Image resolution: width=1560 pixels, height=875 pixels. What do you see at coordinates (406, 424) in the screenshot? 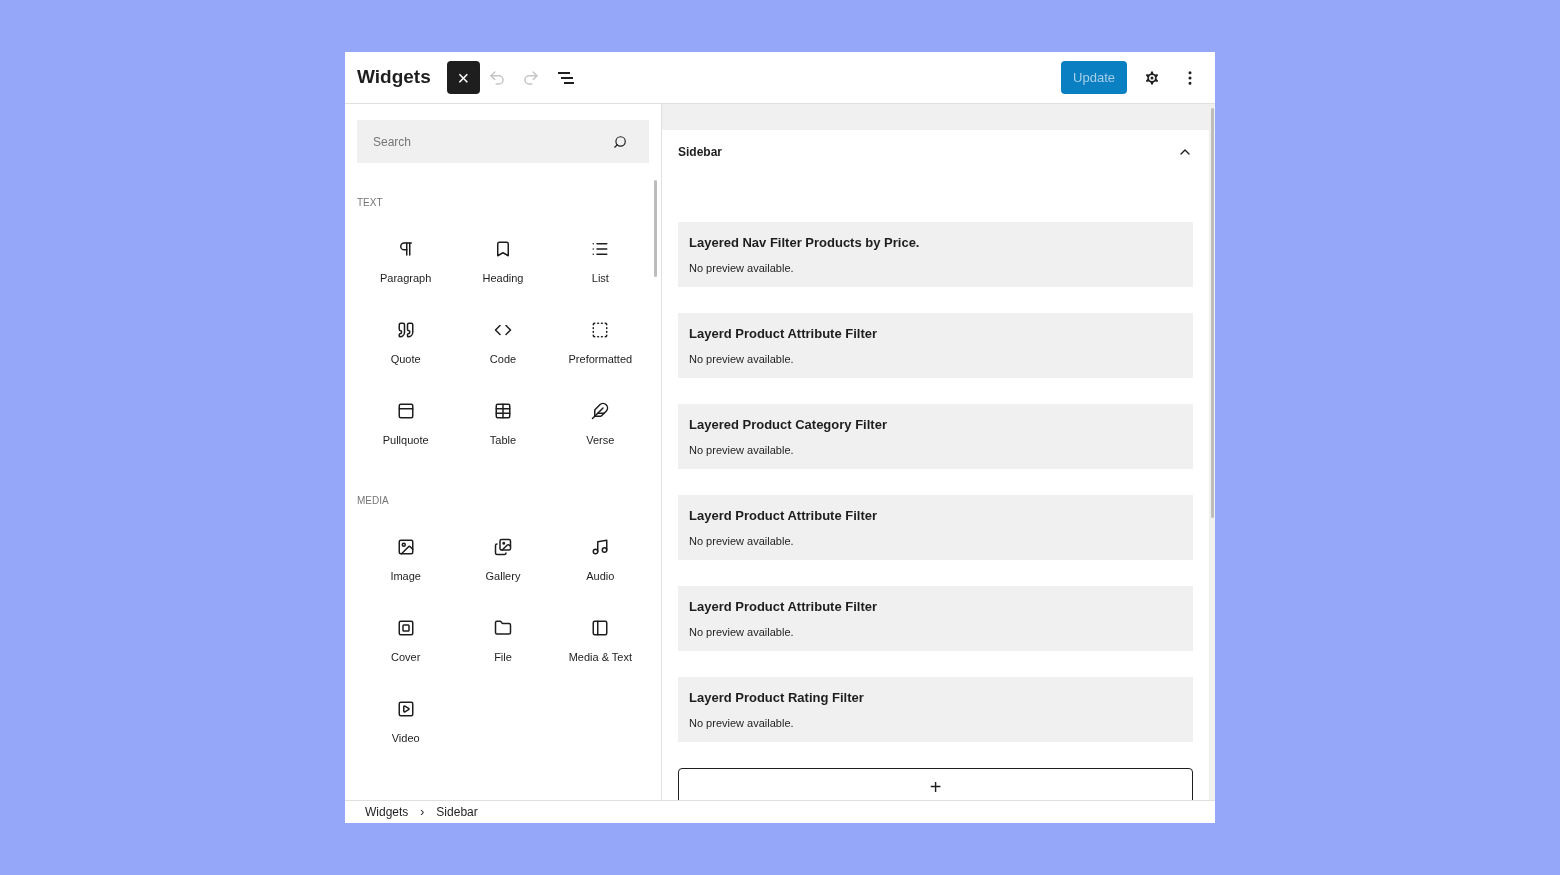
I see `block-item: Pullquote` at bounding box center [406, 424].